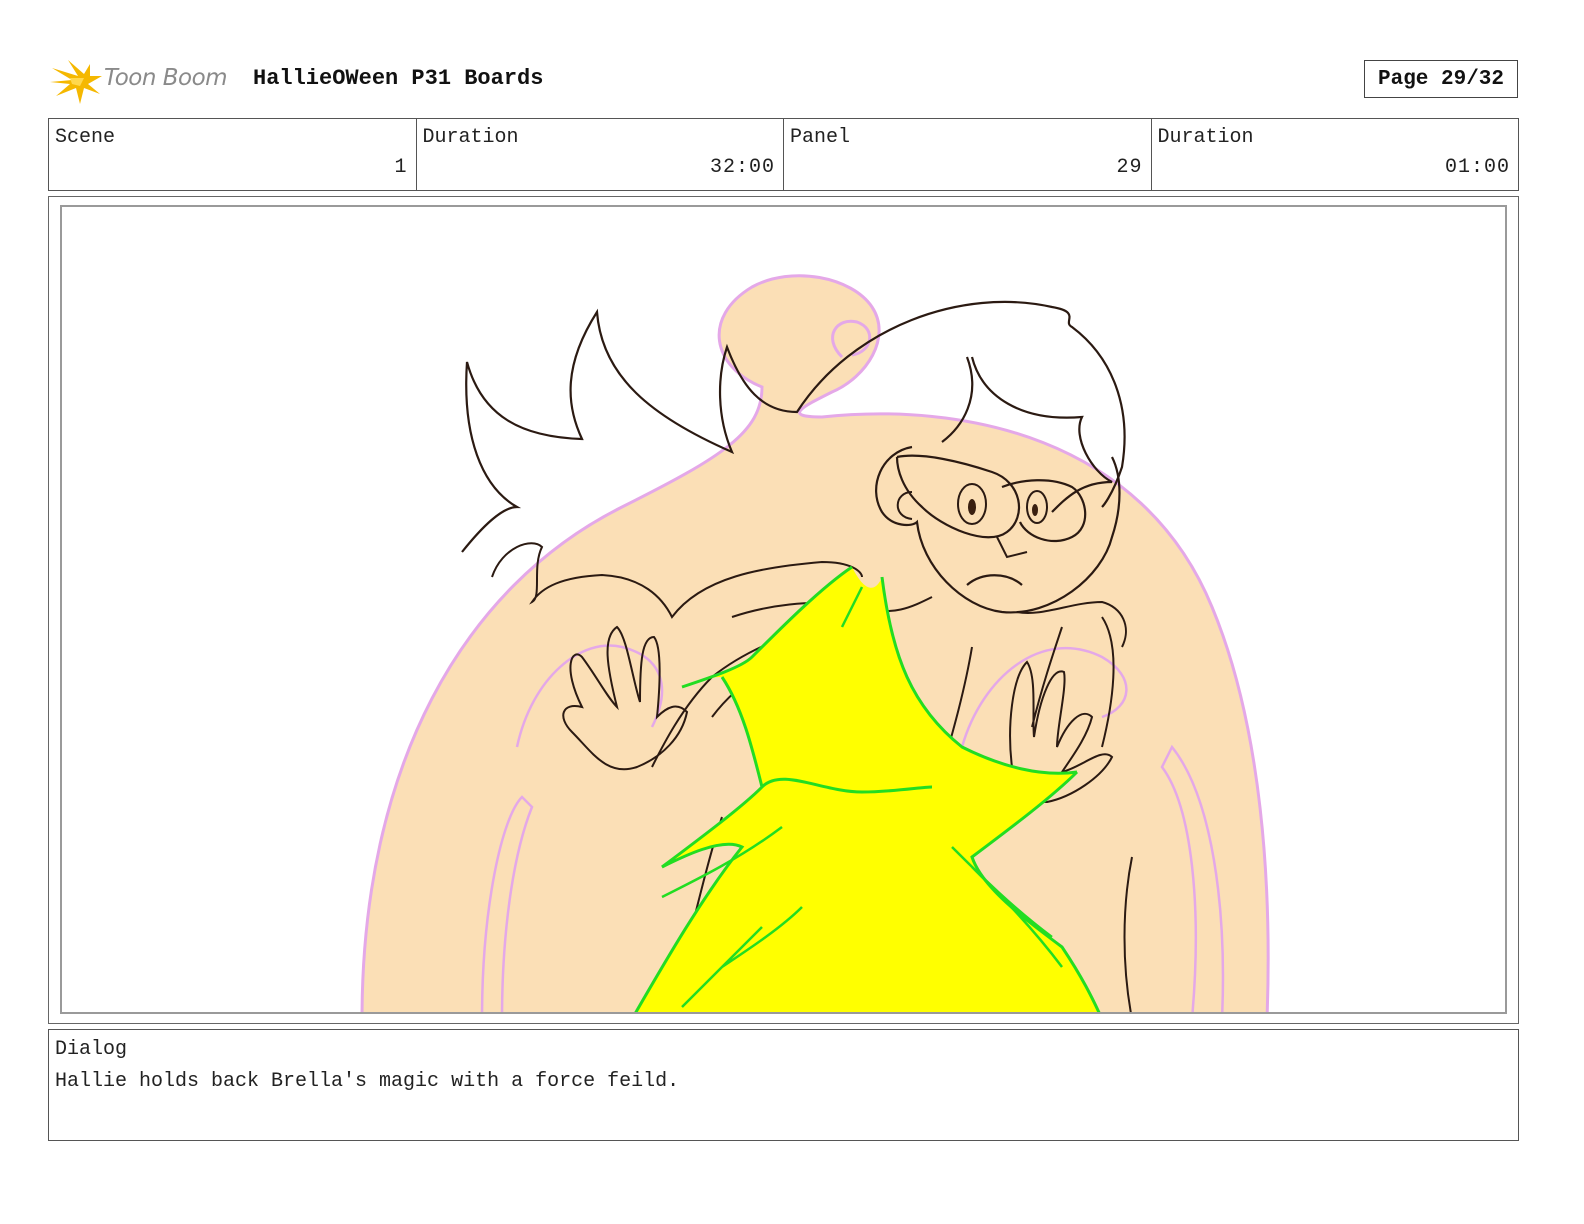 This screenshot has width=1584, height=1224. Describe the element at coordinates (166, 78) in the screenshot. I see `logo-text: Toon Boom` at that location.